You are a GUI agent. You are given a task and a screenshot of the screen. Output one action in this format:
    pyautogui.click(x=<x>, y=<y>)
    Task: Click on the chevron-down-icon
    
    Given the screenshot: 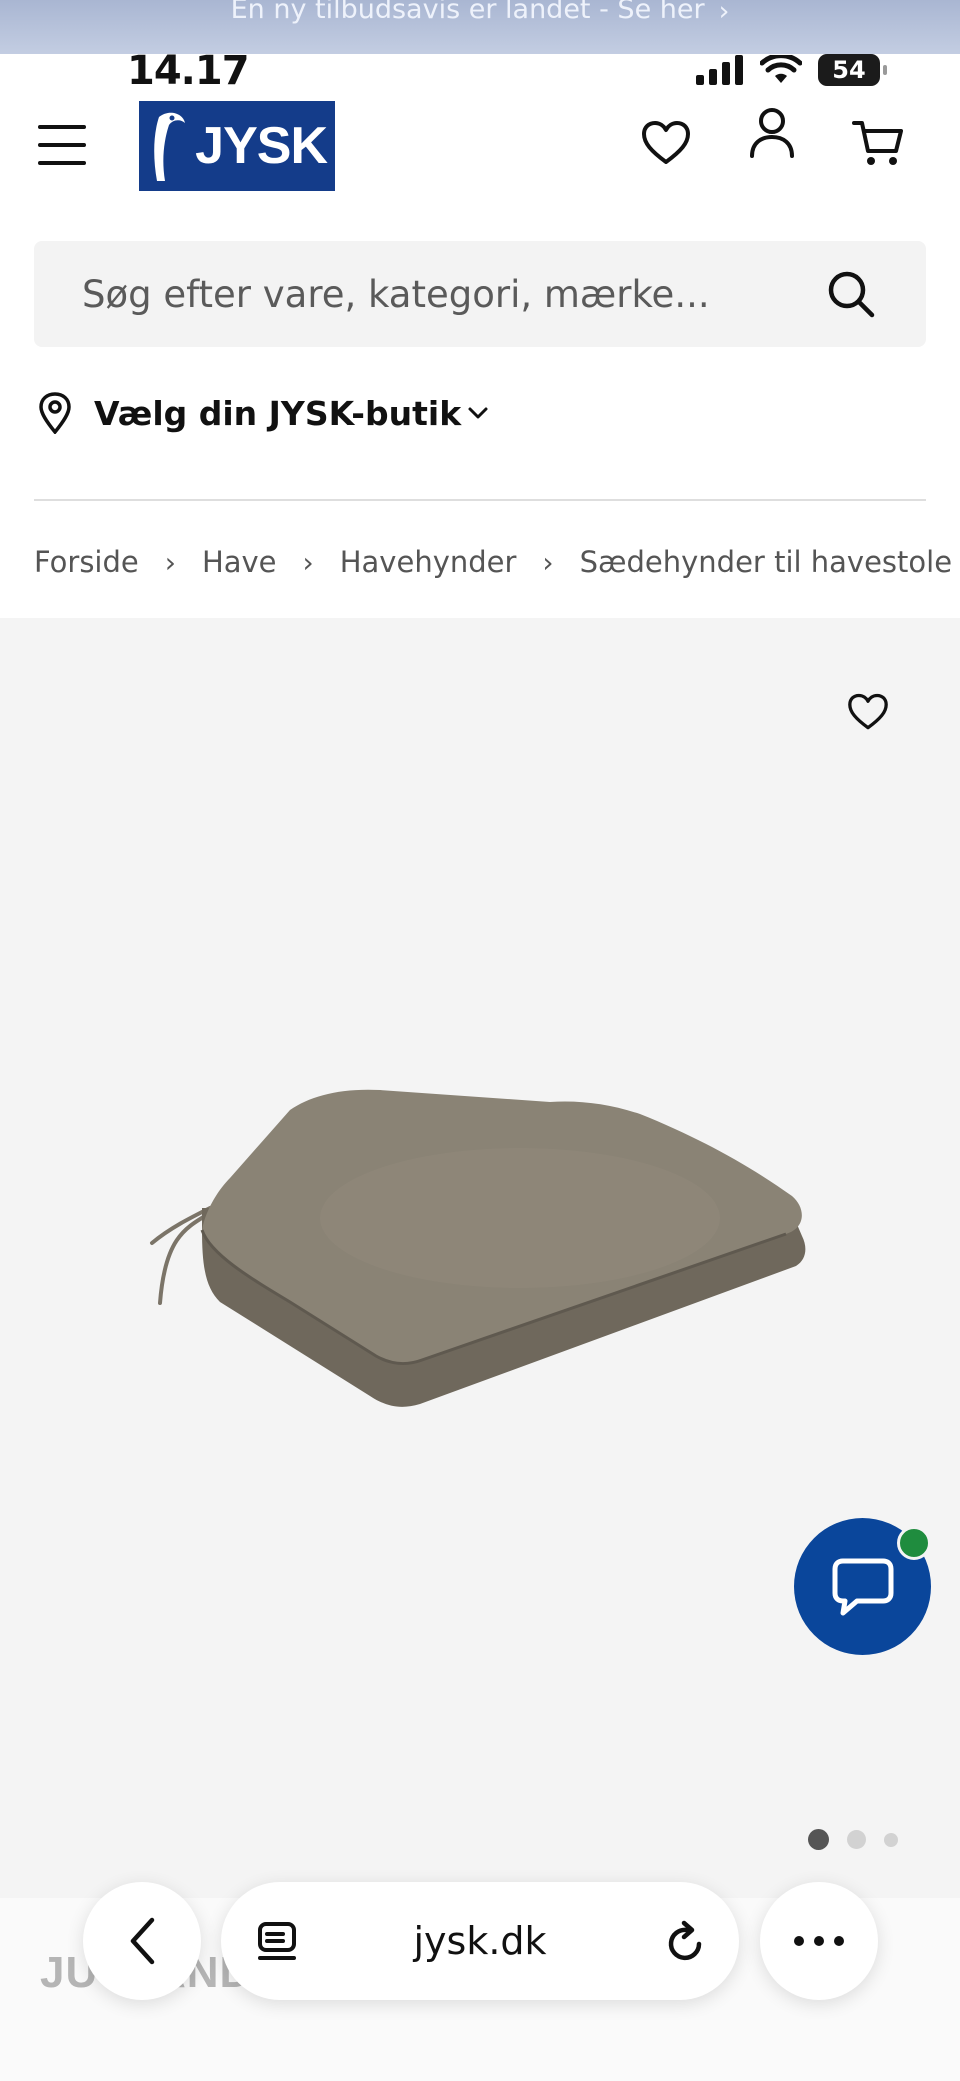 What is the action you would take?
    pyautogui.click(x=478, y=413)
    